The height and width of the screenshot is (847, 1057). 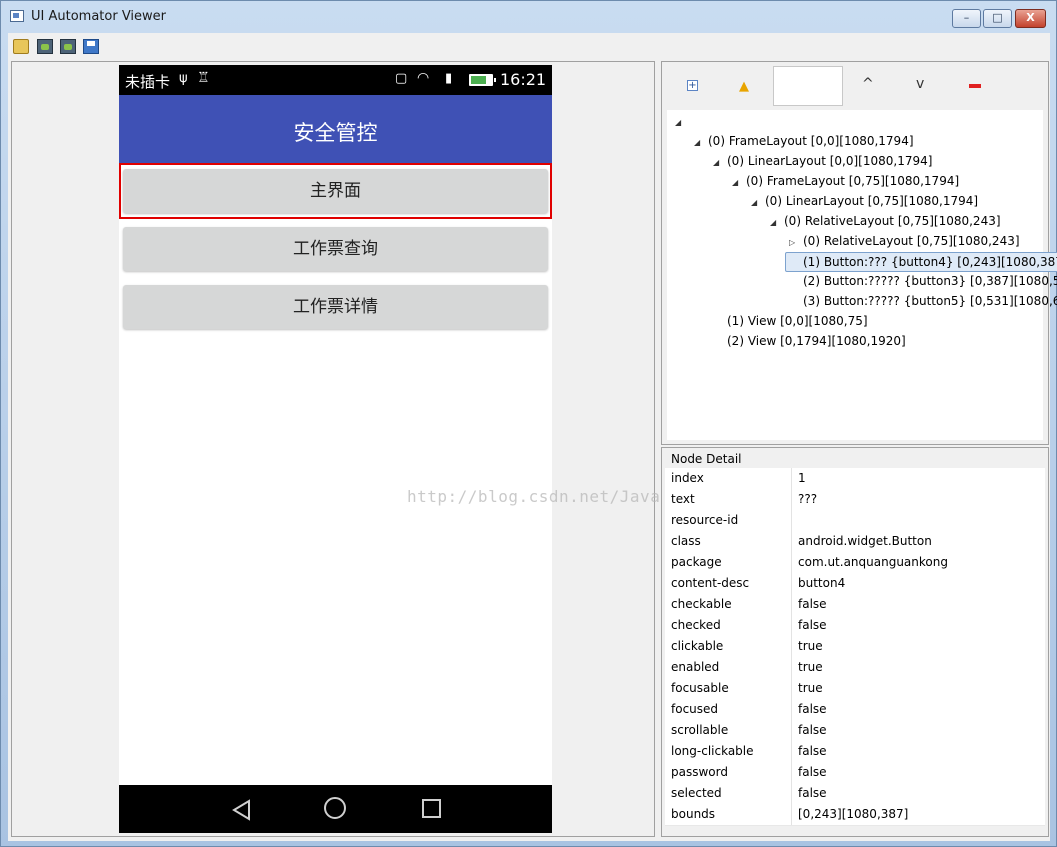 What do you see at coordinates (21, 46) in the screenshot?
I see `open-icon` at bounding box center [21, 46].